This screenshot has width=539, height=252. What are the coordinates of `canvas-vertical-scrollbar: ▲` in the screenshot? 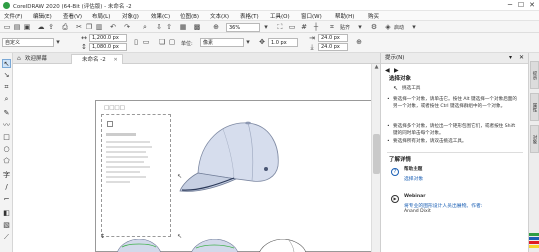 It's located at (375, 158).